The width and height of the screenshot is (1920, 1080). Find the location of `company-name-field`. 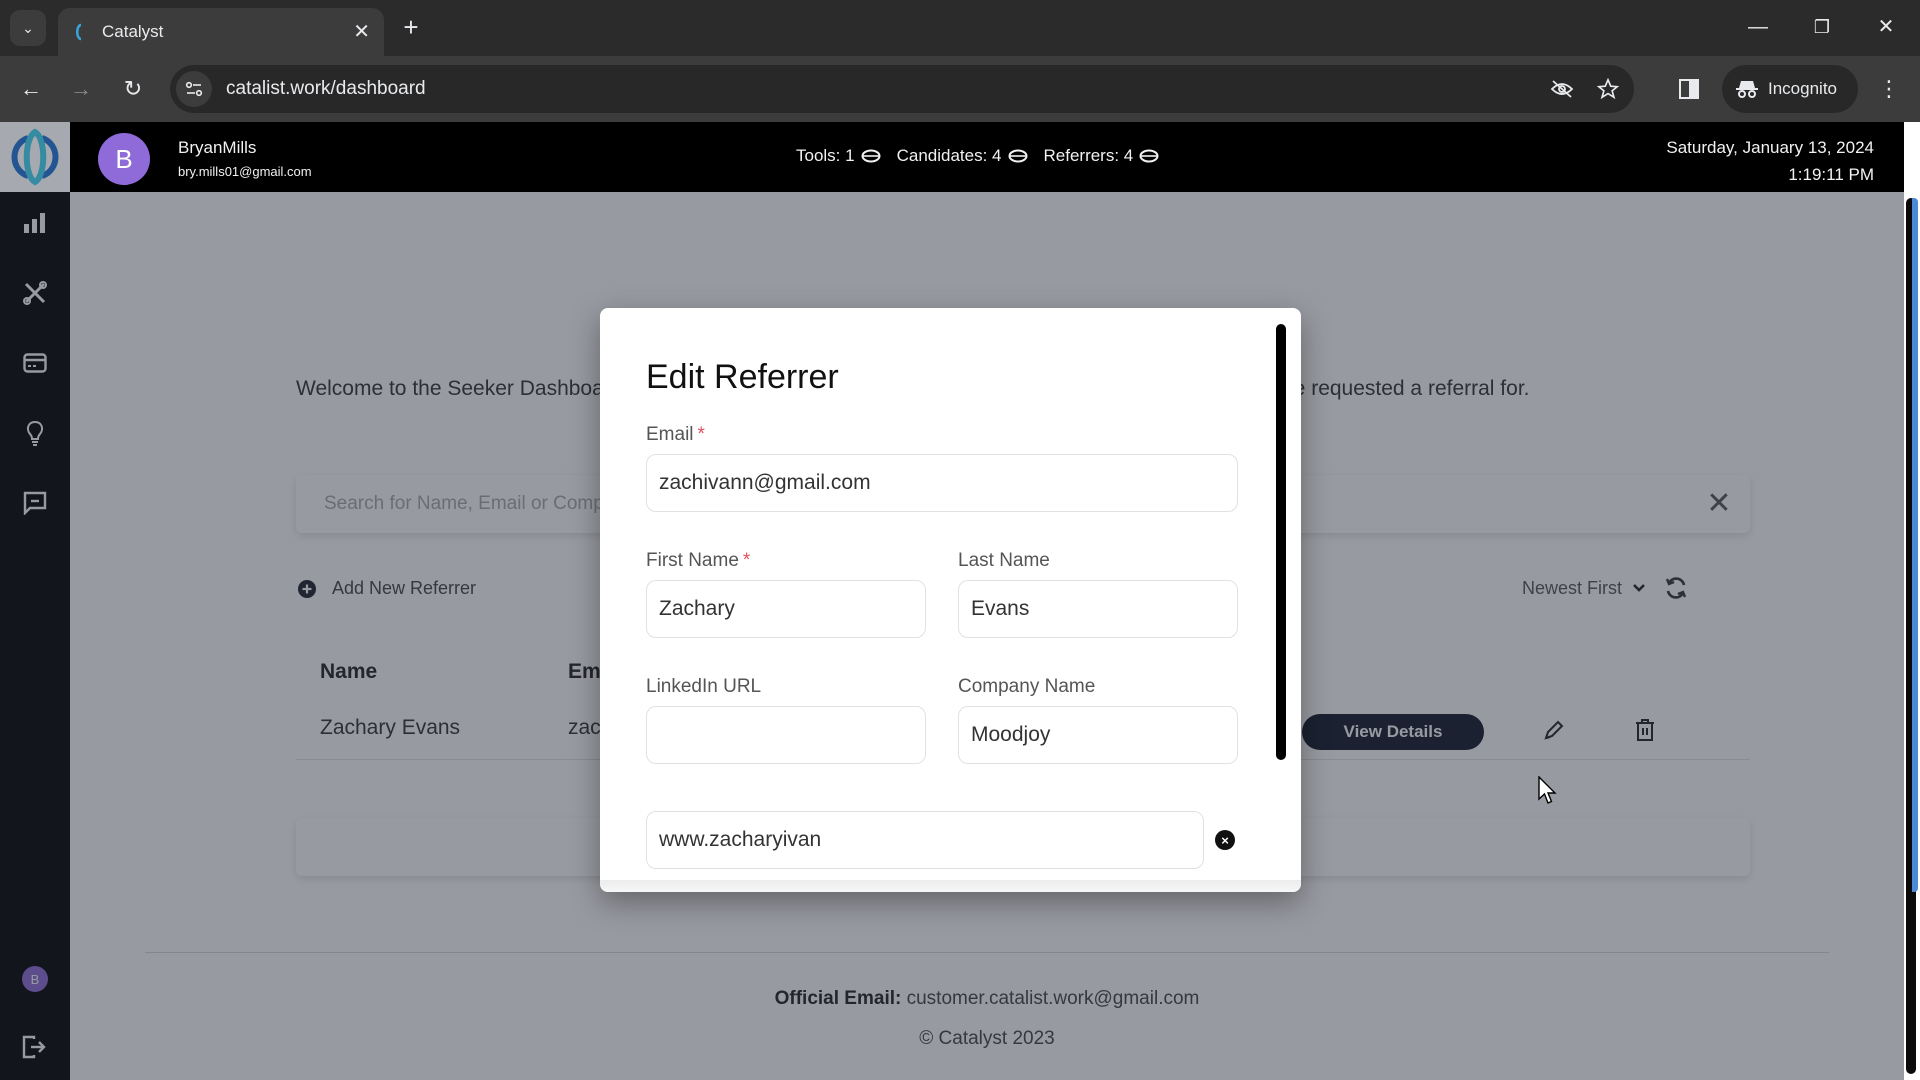

company-name-field is located at coordinates (1098, 735).